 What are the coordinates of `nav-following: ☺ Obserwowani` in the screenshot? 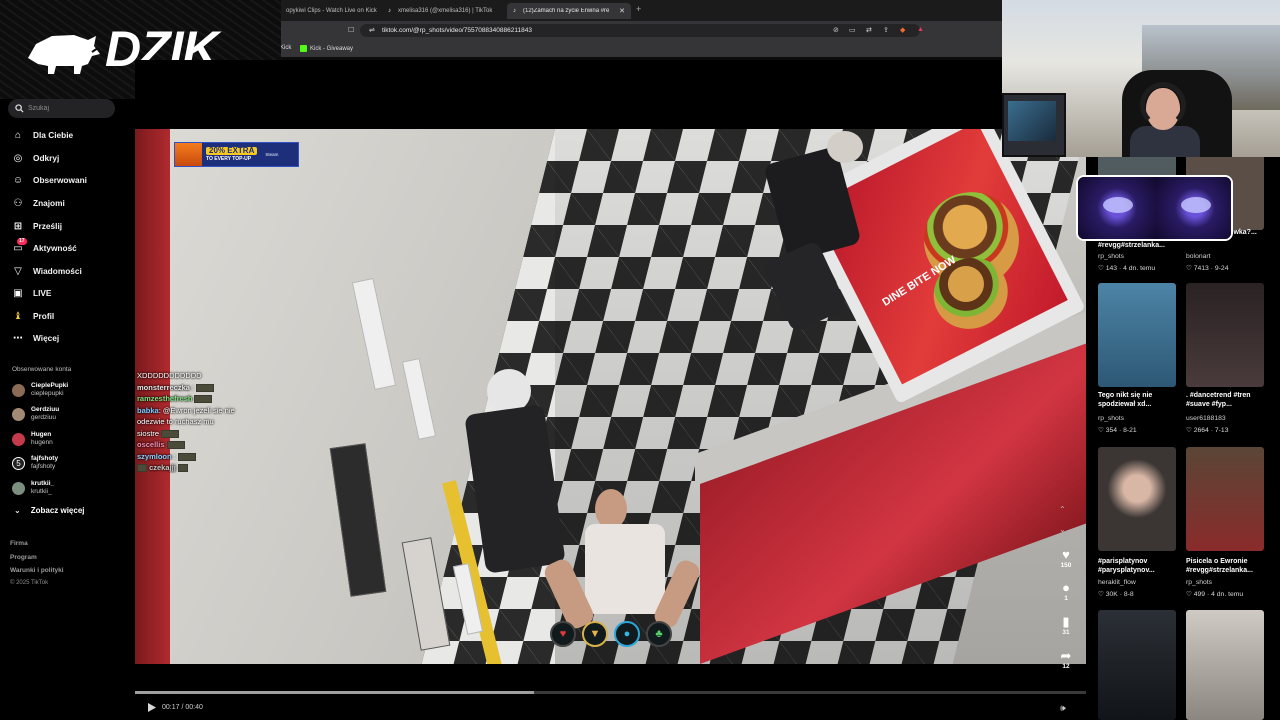 It's located at (49, 180).